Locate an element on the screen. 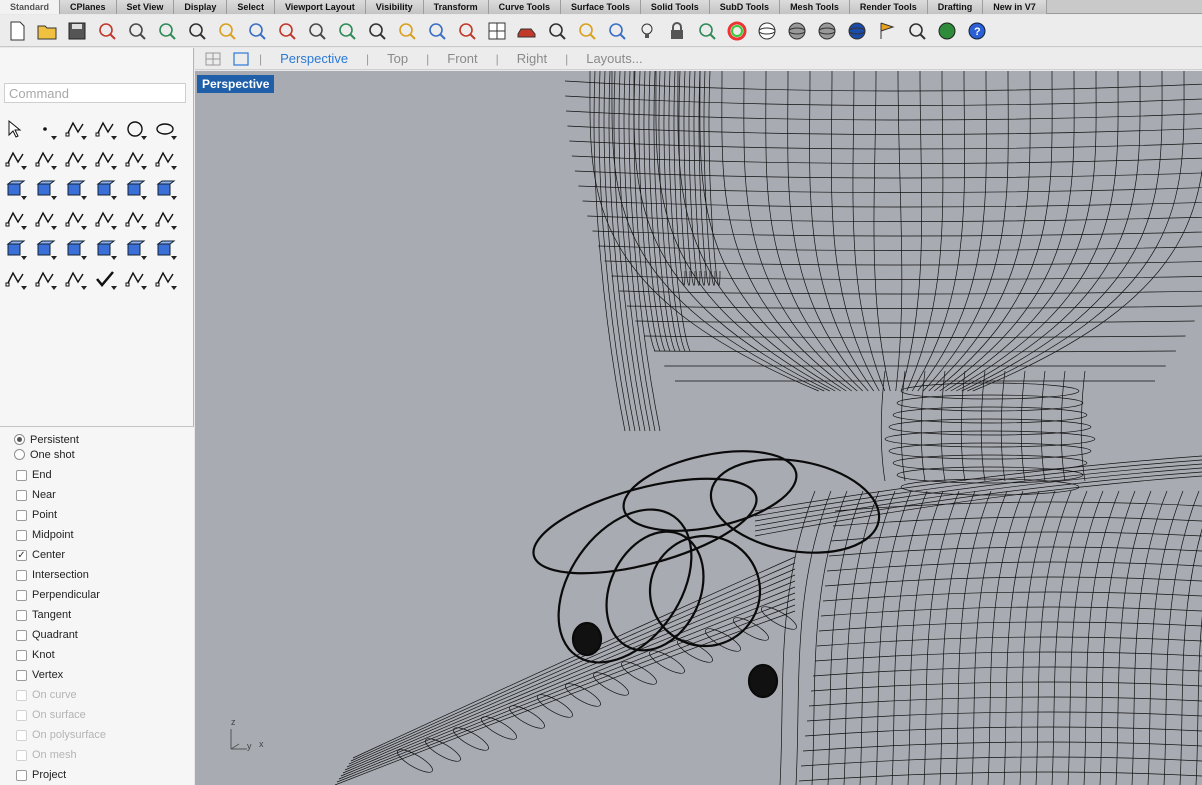 The height and width of the screenshot is (785, 1202). plane-surface-icon is located at coordinates (105, 189).